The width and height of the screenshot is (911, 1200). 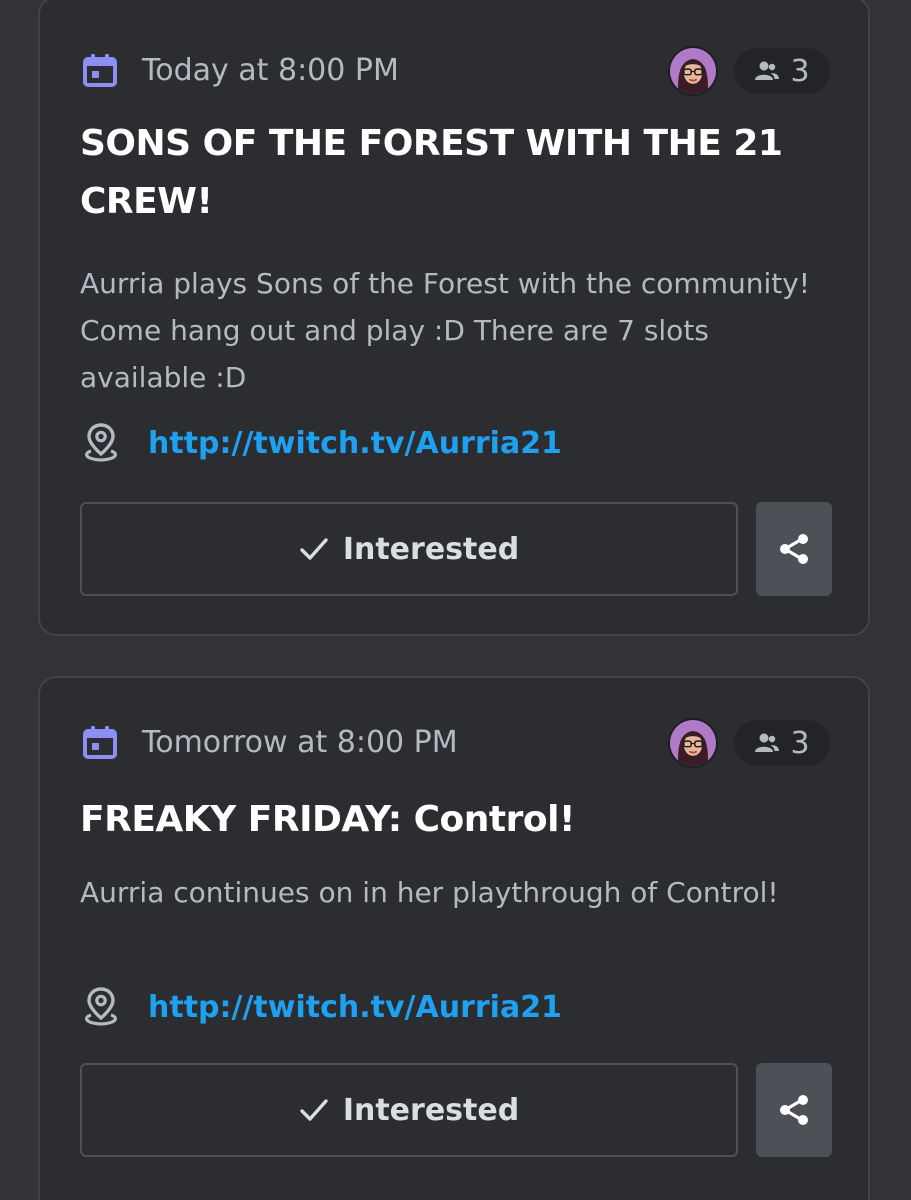 What do you see at coordinates (270, 70) in the screenshot?
I see `event-time: Today at 8:00 PM` at bounding box center [270, 70].